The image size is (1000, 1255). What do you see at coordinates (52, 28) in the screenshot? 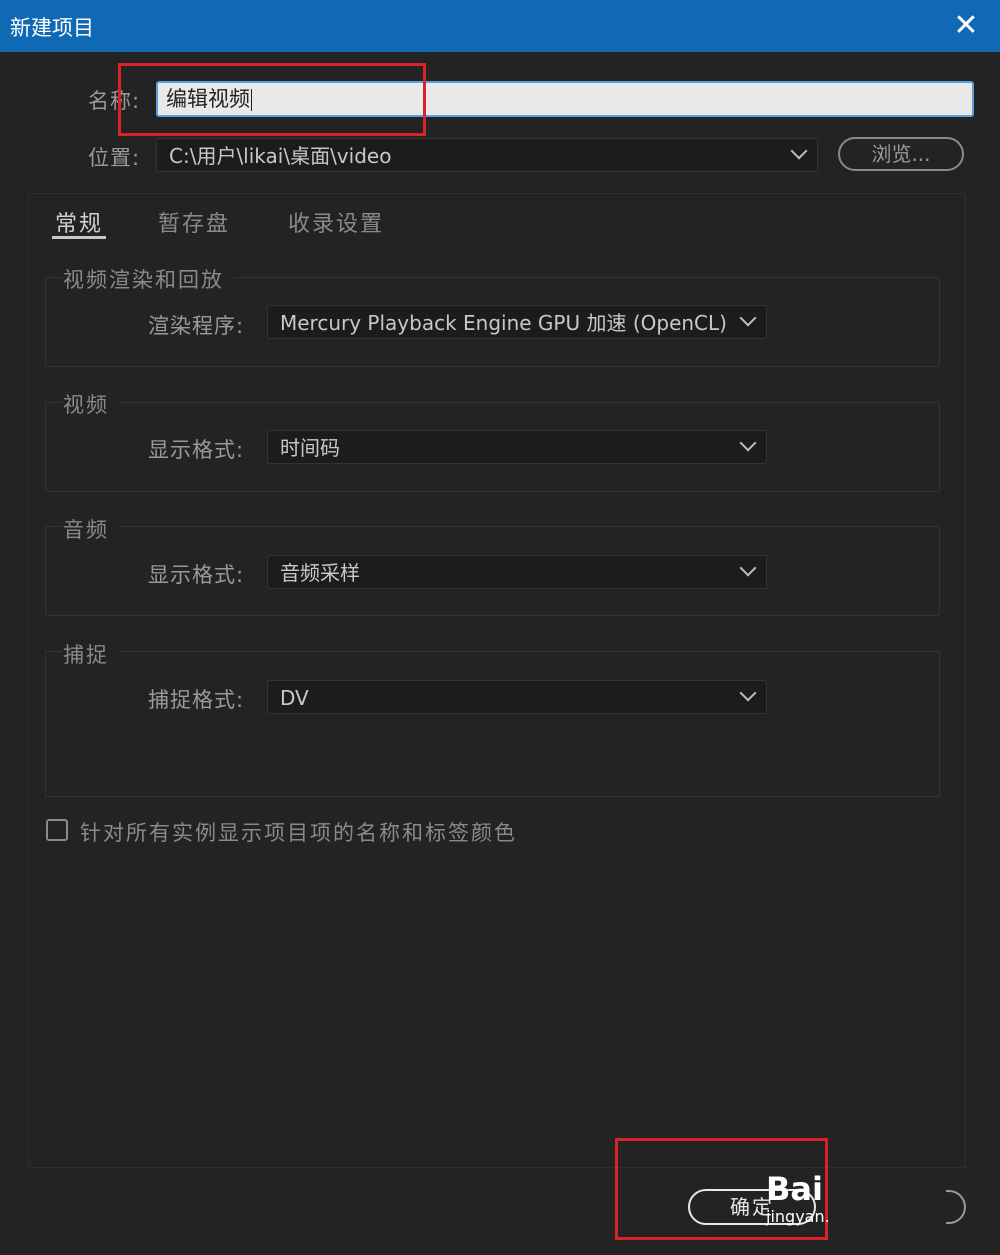
I see `window-title: 新建项目` at bounding box center [52, 28].